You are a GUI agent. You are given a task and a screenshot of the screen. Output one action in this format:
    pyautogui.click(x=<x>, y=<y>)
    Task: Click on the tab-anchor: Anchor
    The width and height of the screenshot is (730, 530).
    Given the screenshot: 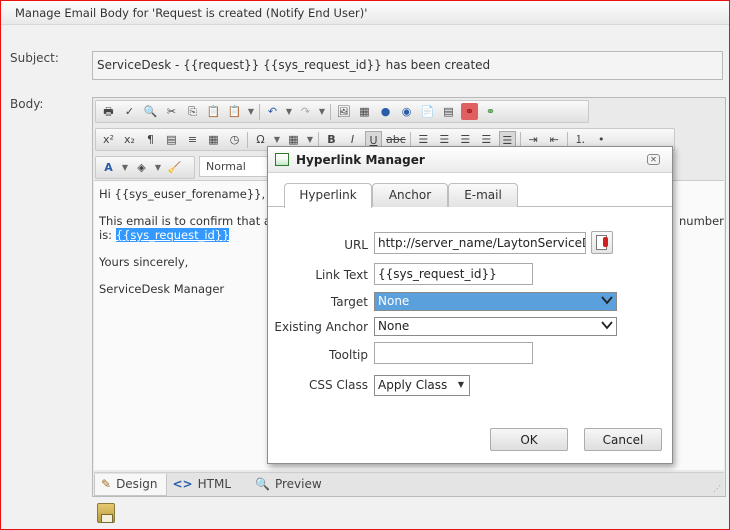 What is the action you would take?
    pyautogui.click(x=410, y=195)
    